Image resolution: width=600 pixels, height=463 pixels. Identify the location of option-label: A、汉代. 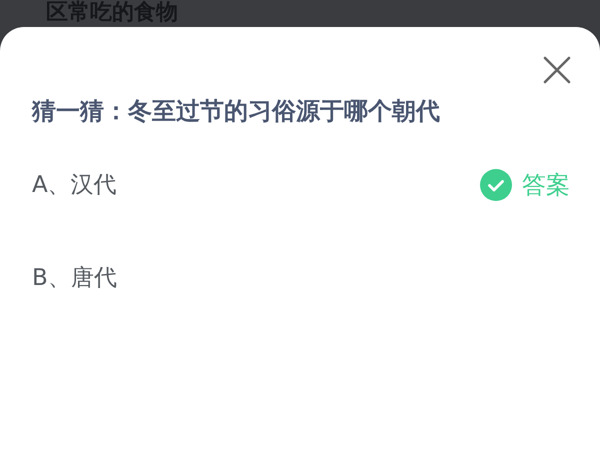
(74, 184).